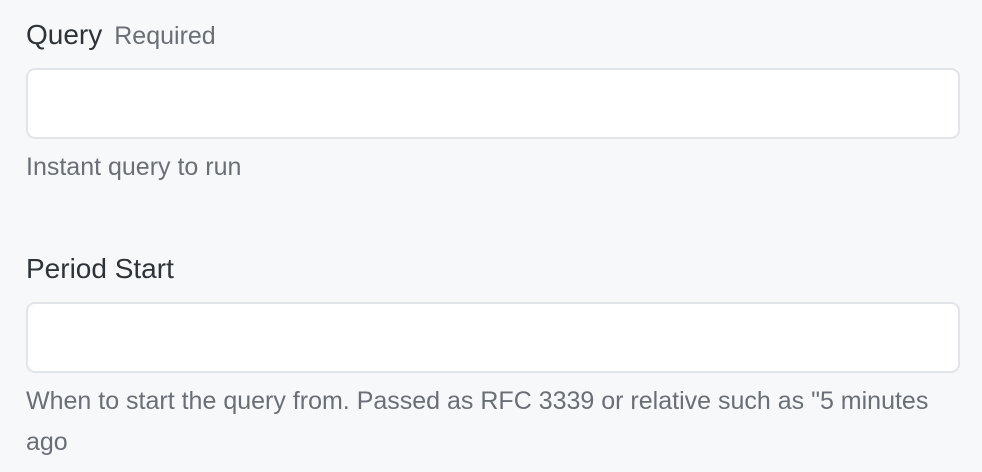 Image resolution: width=982 pixels, height=472 pixels. What do you see at coordinates (100, 268) in the screenshot?
I see `period-start-label: Period Start` at bounding box center [100, 268].